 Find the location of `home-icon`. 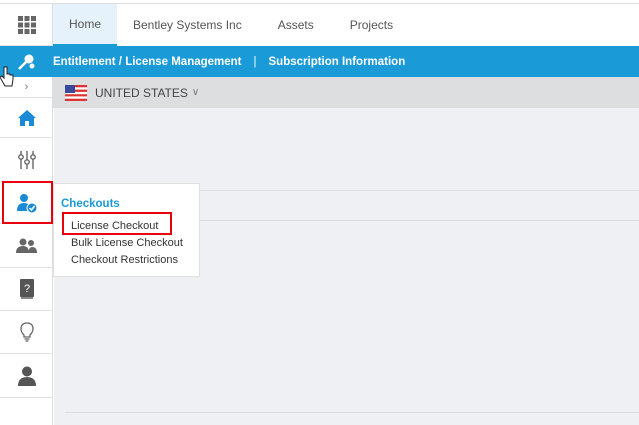

home-icon is located at coordinates (26, 117).